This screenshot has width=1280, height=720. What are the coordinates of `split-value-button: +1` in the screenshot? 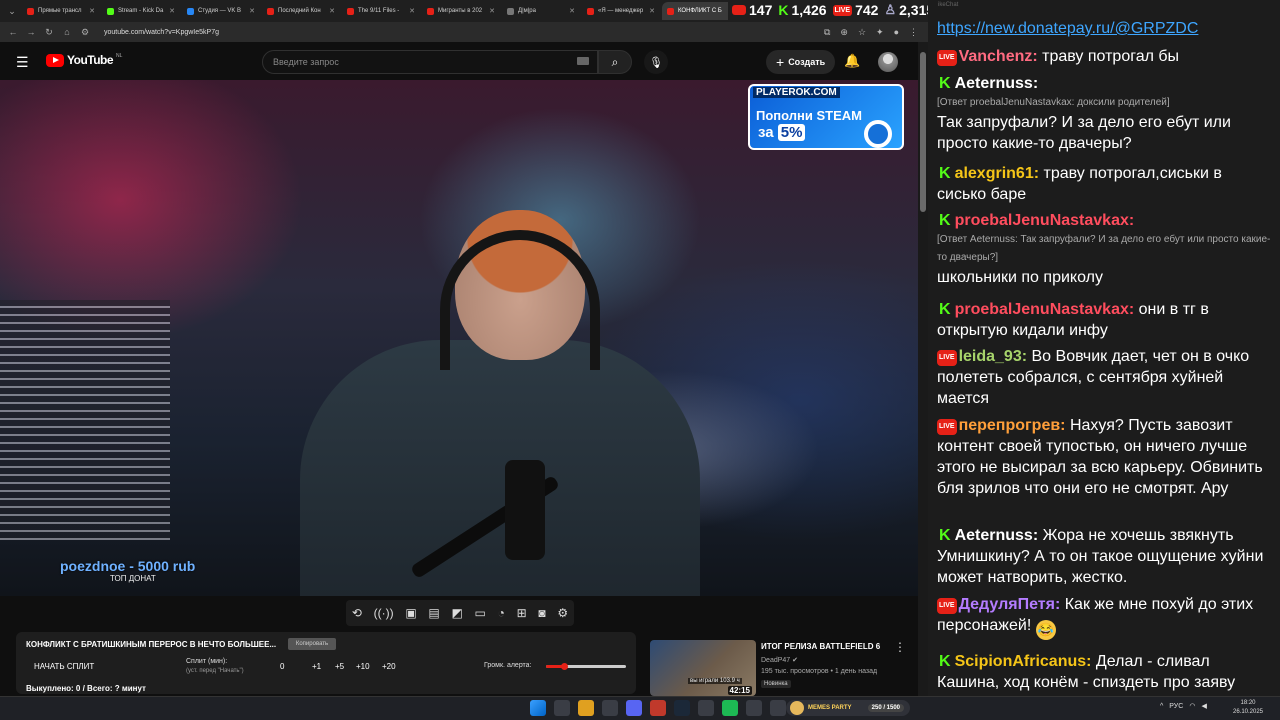 It's located at (316, 666).